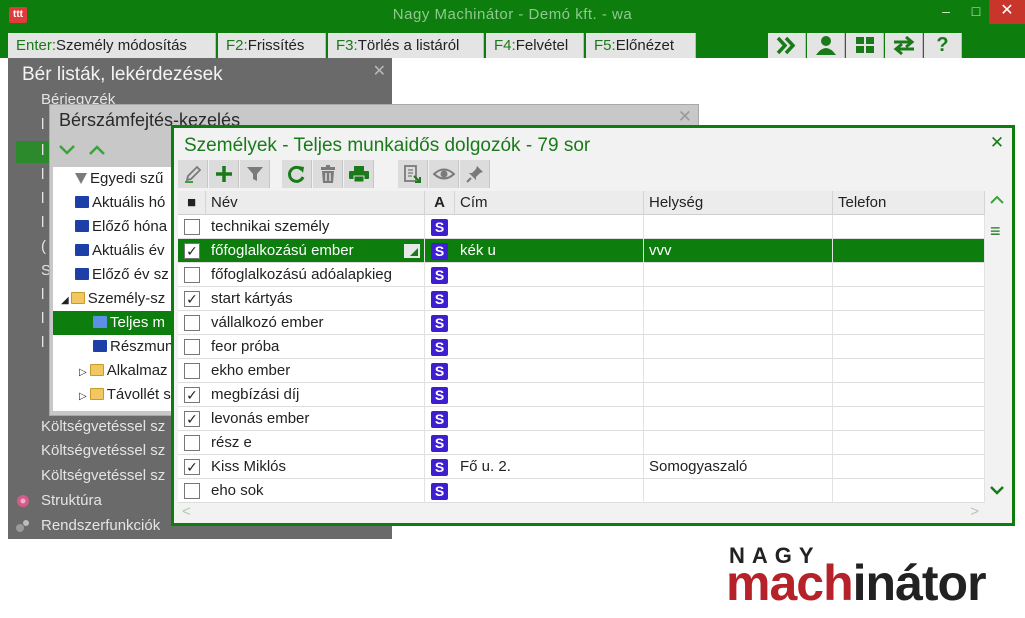 The height and width of the screenshot is (618, 1025). I want to click on filter-button, so click(255, 174).